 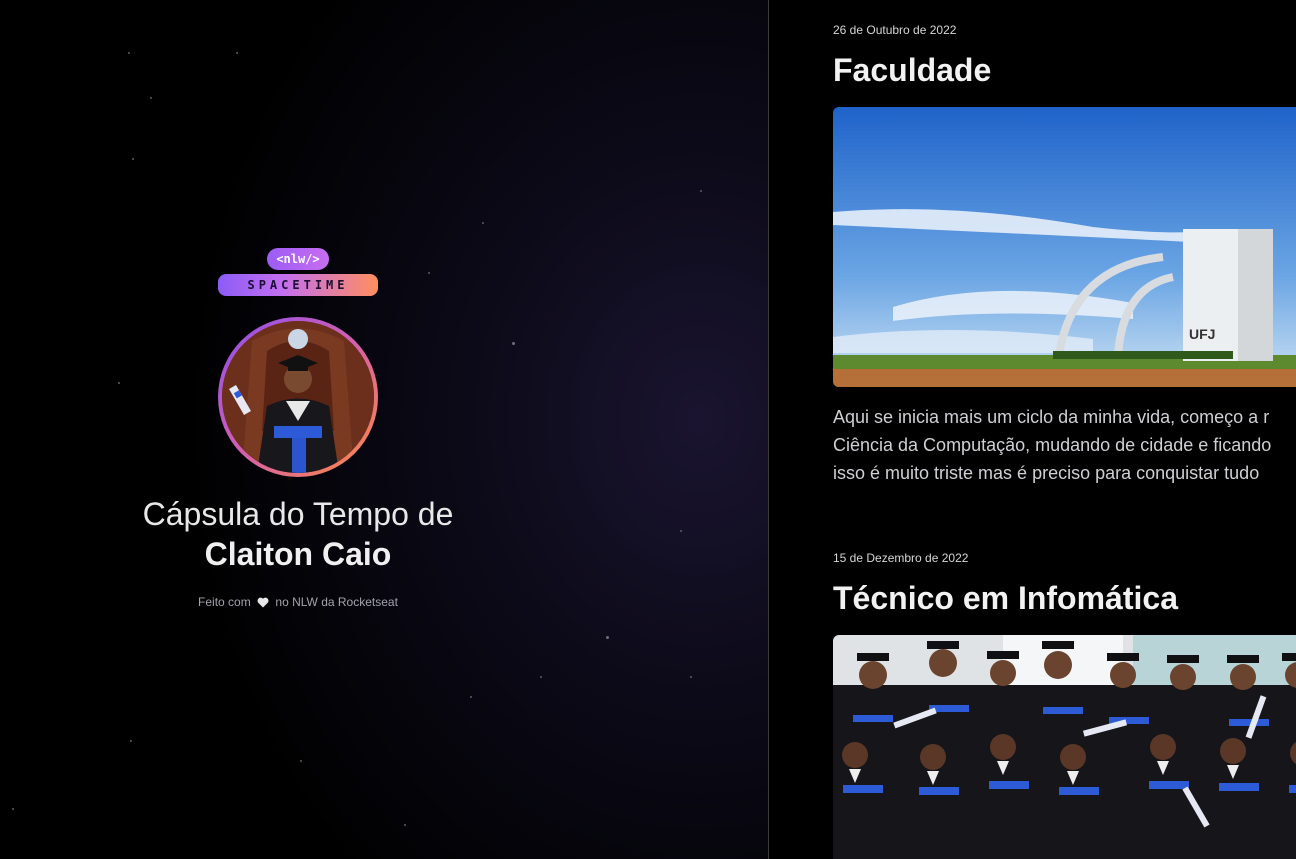 I want to click on graduation-group-photo, so click(x=1064, y=747).